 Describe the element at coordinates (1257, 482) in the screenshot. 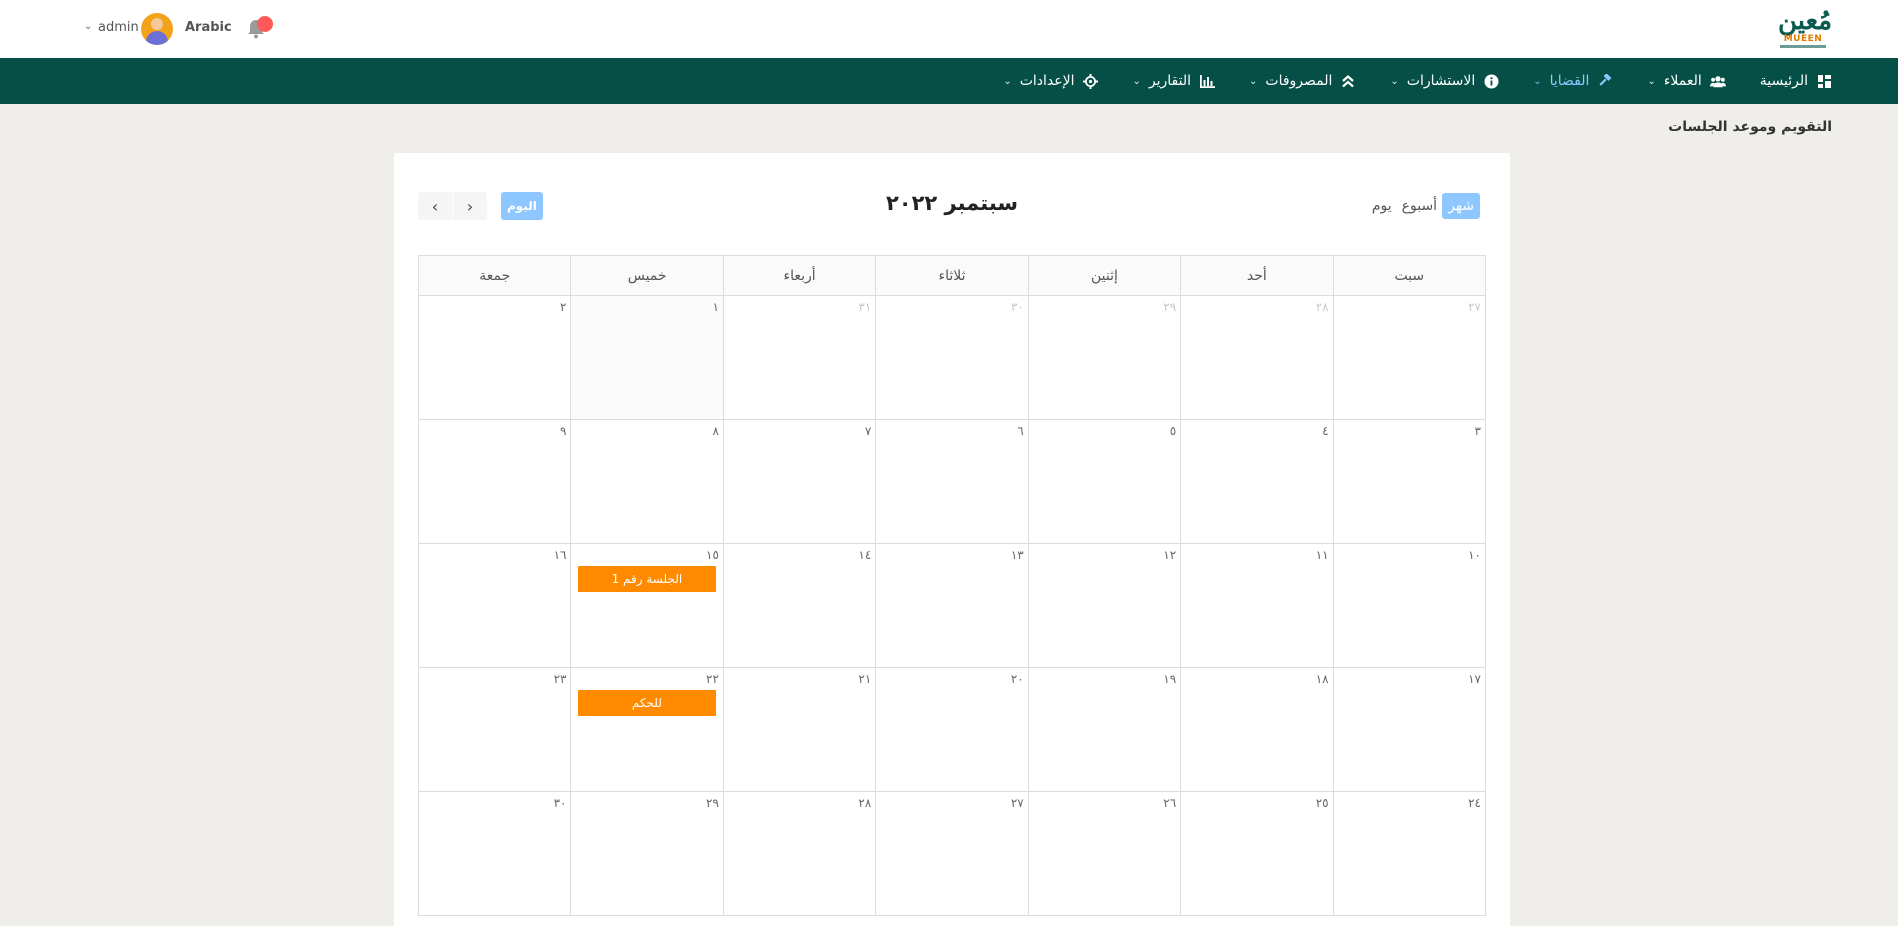

I see `calendar-day-cell: ٤` at that location.